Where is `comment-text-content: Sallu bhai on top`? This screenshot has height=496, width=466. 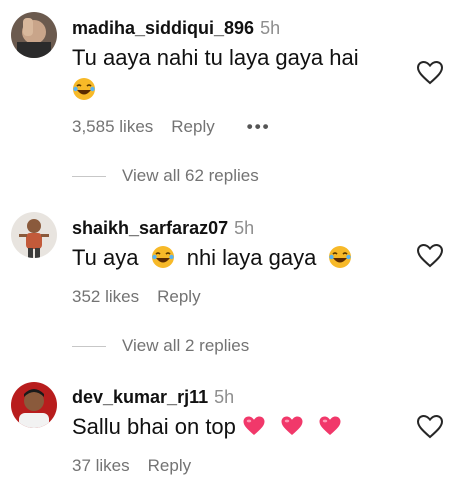 comment-text-content: Sallu bhai on top is located at coordinates (154, 426).